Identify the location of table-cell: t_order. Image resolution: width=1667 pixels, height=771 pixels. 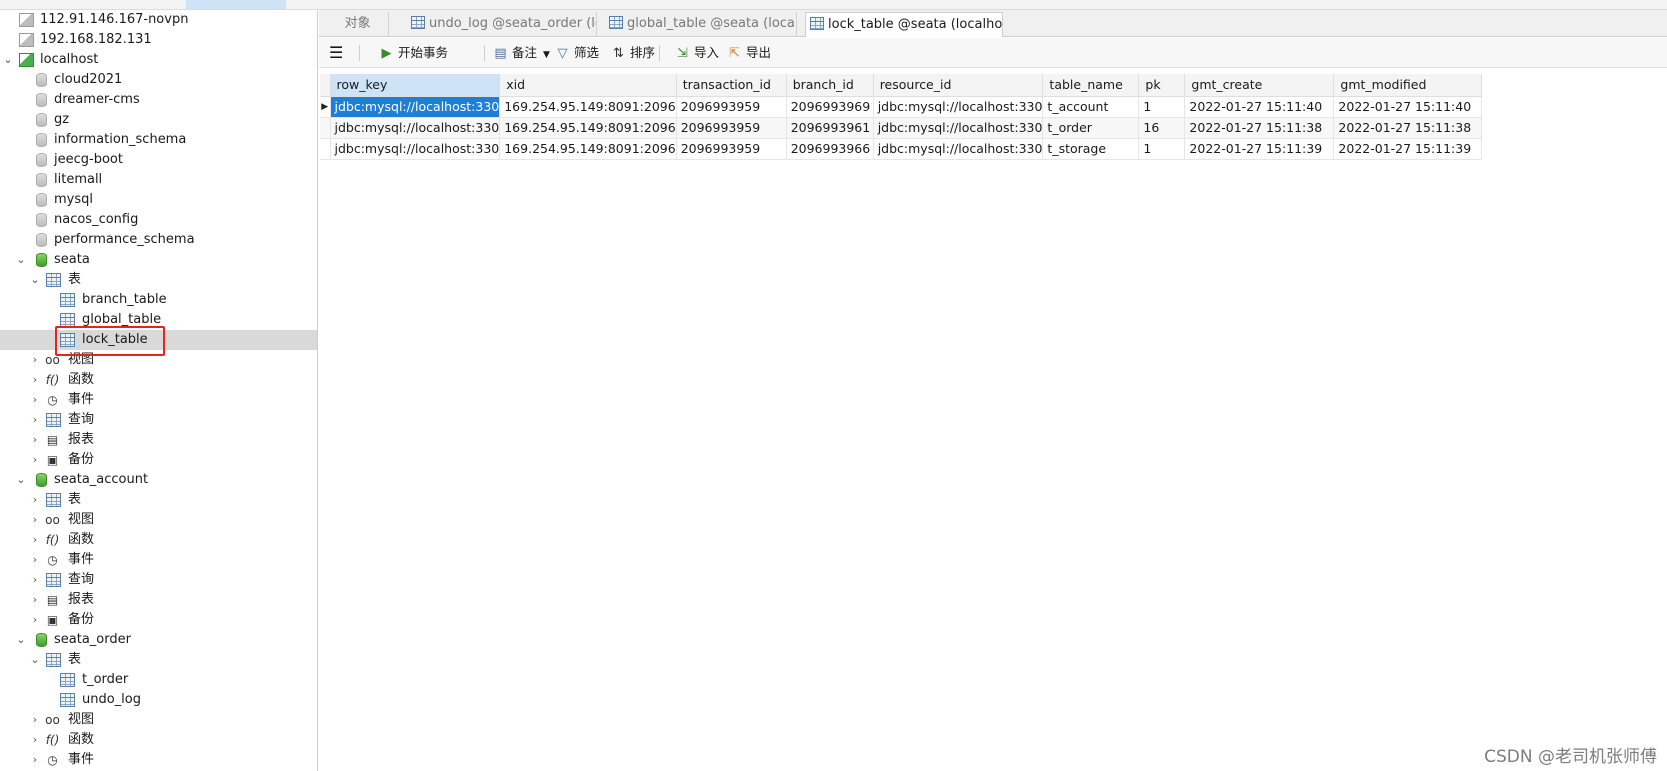
(1091, 128).